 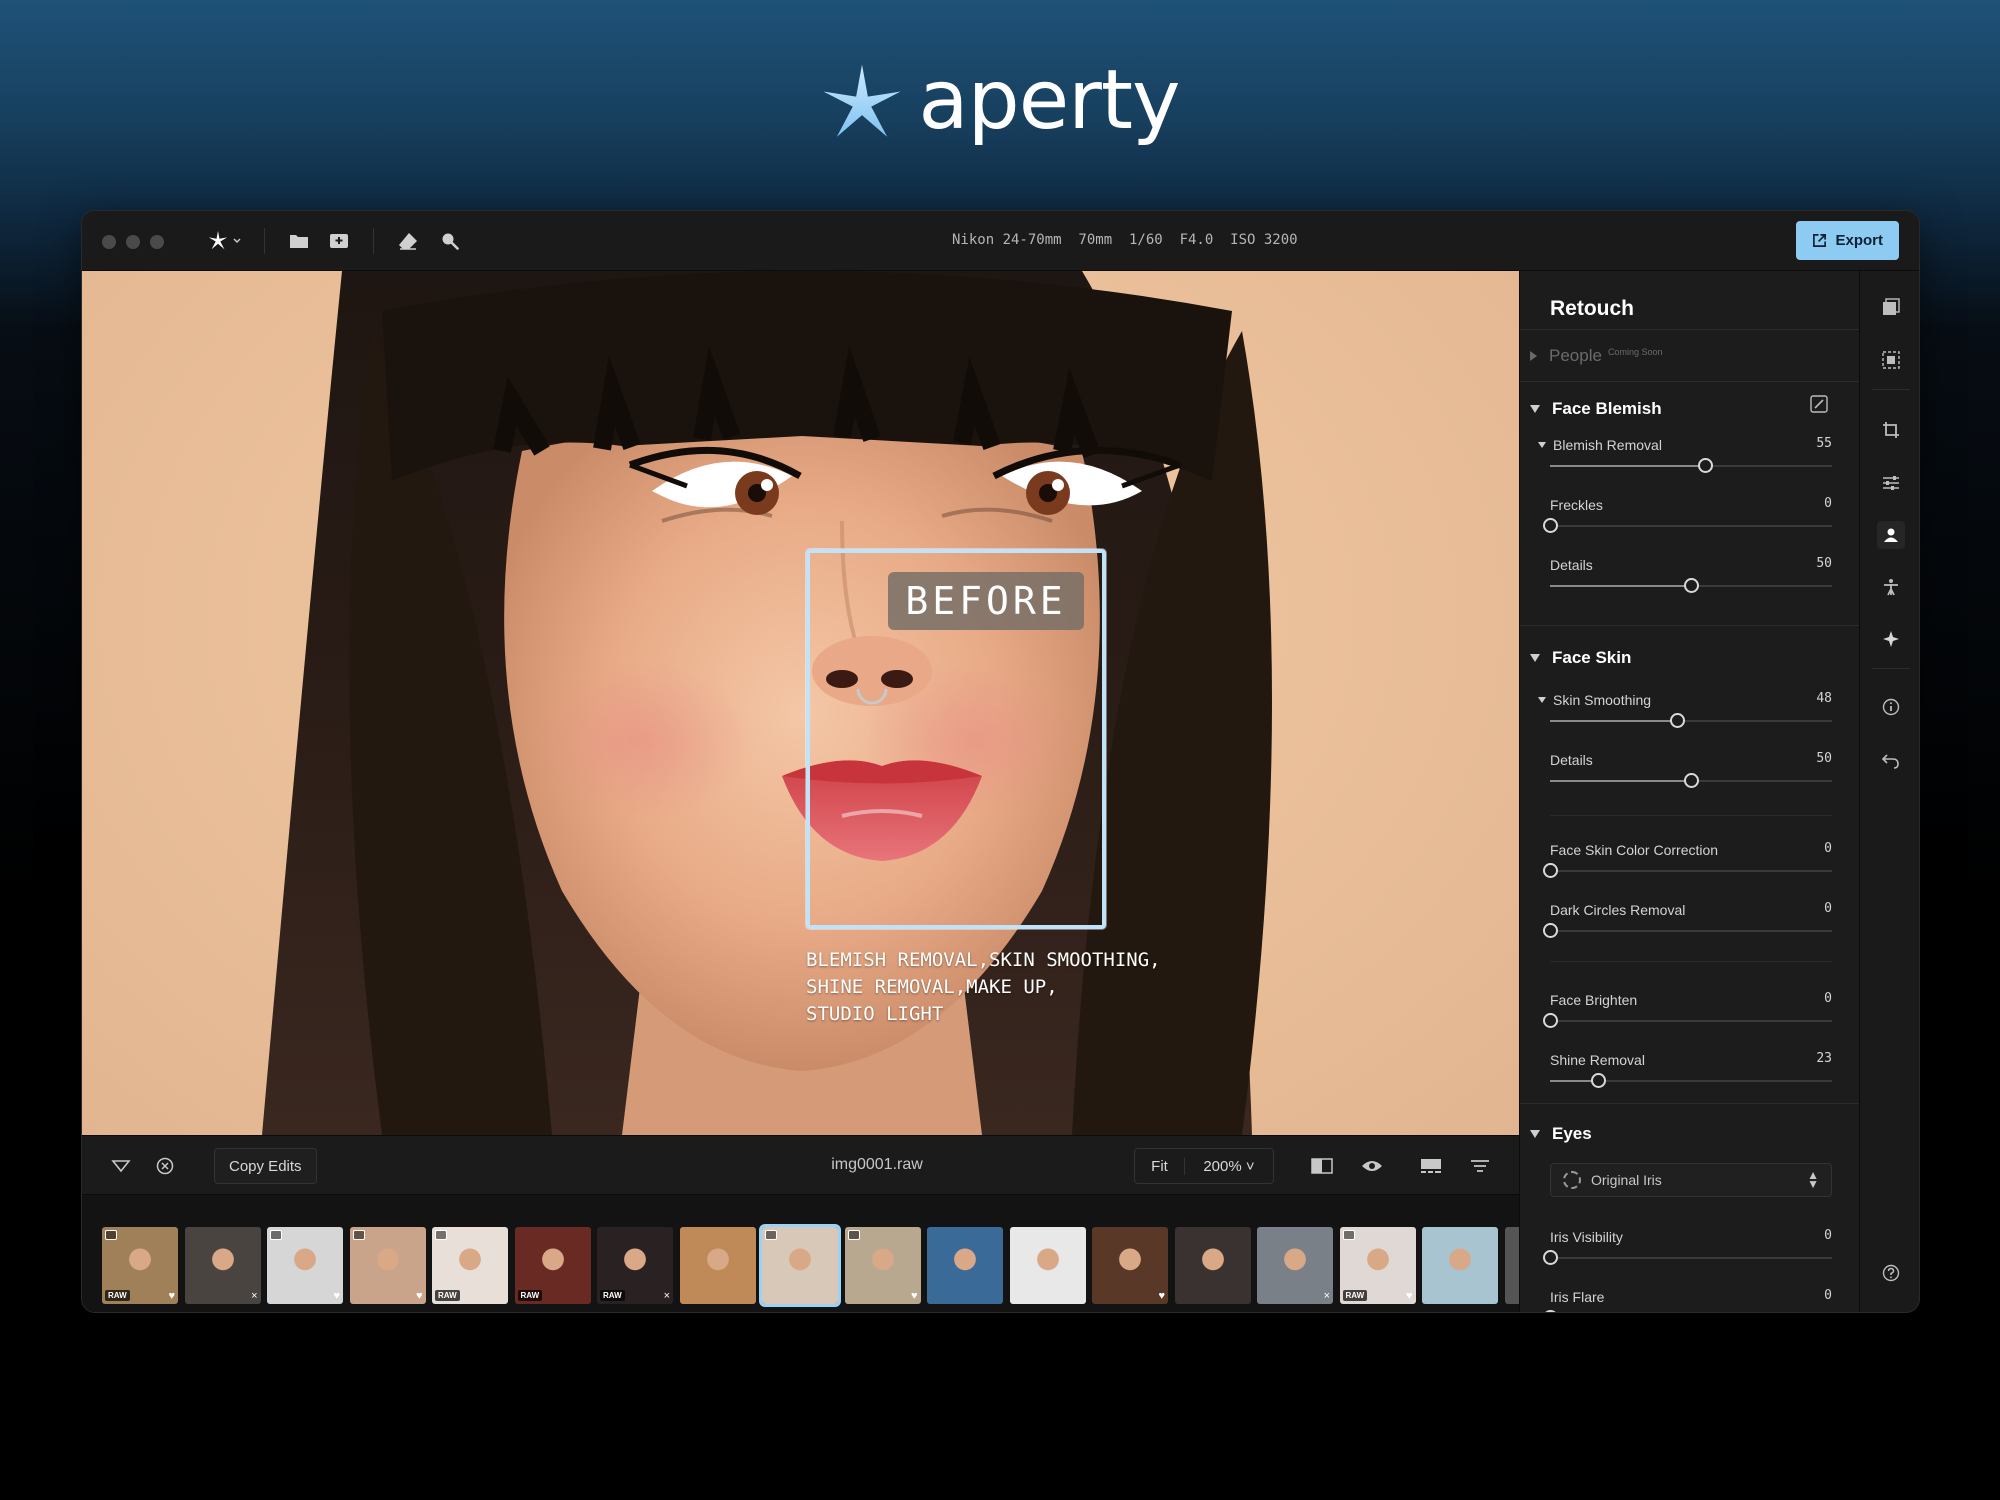 I want to click on section-face-blemish: Face Blemish, so click(x=1596, y=409).